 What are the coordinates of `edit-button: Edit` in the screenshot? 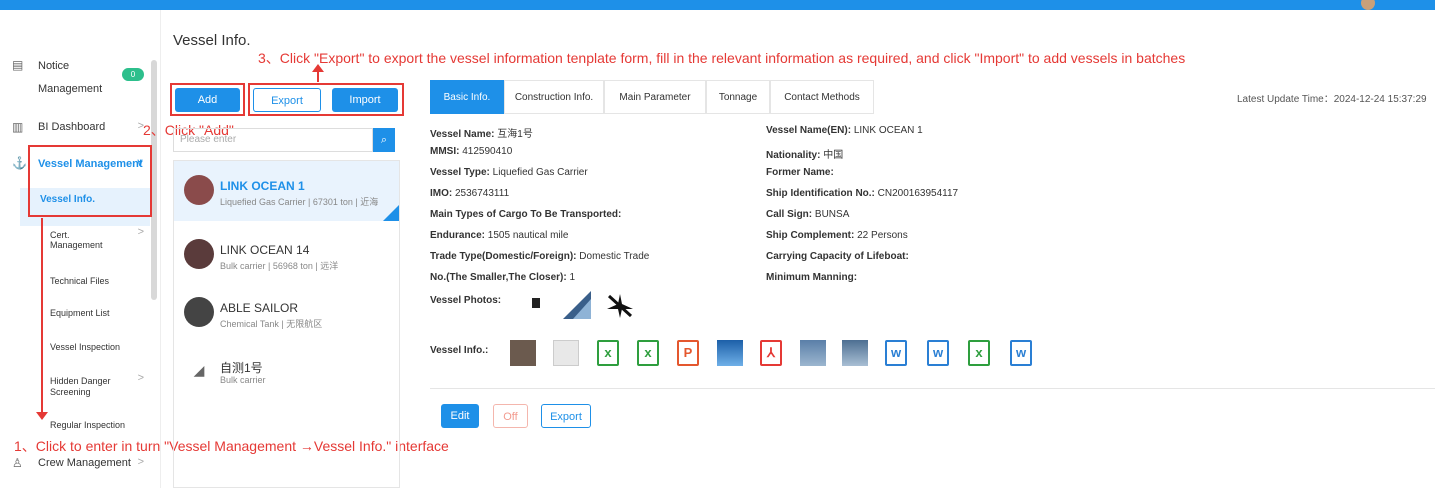 It's located at (460, 416).